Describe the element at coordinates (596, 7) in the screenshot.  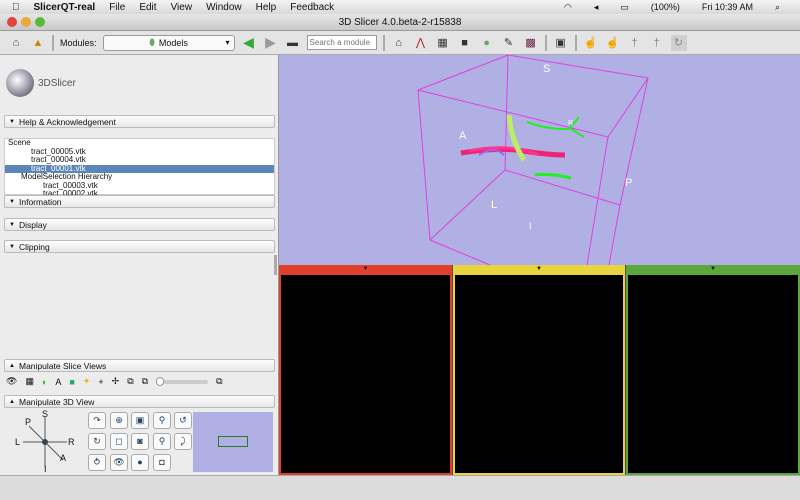
I see `volume-icon: ◂` at that location.